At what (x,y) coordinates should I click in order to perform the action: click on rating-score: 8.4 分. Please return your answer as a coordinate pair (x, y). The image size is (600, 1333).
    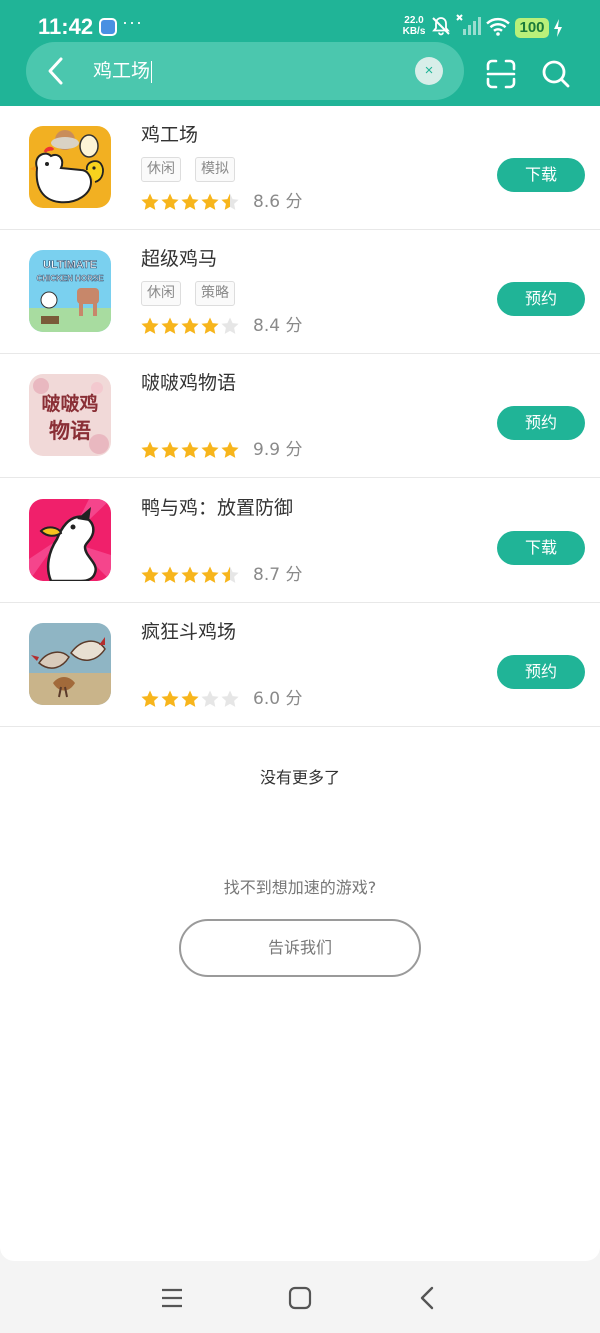
    Looking at the image, I should click on (278, 326).